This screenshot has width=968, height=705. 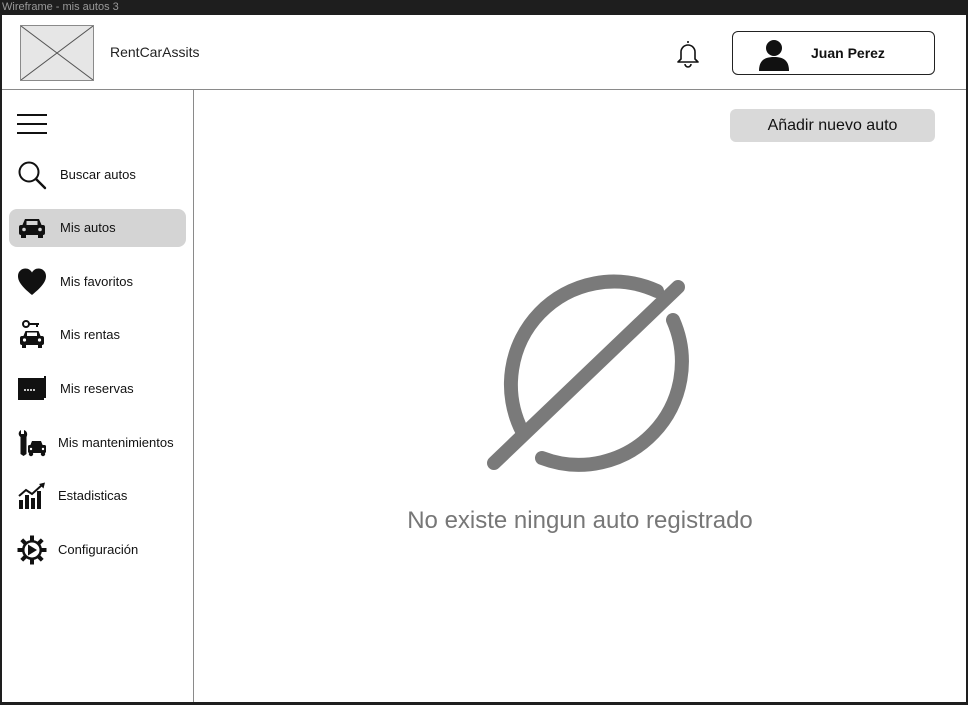 I want to click on reservation-card-icon, so click(x=32, y=388).